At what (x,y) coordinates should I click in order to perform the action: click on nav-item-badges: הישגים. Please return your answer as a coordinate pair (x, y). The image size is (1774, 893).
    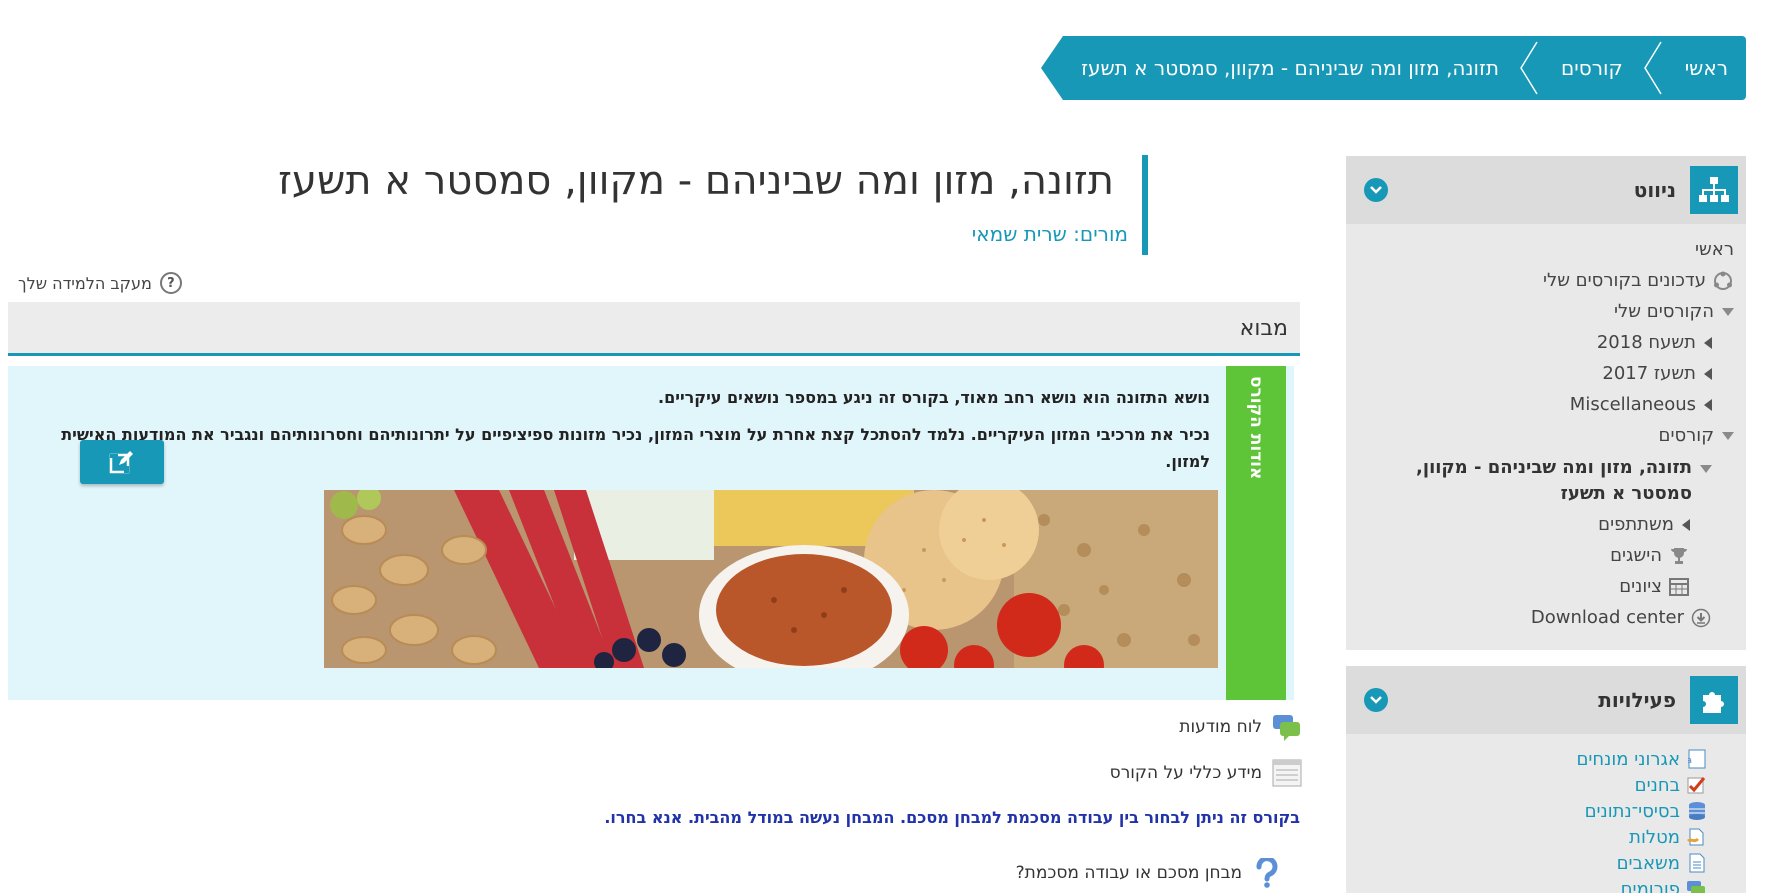
    Looking at the image, I should click on (1547, 555).